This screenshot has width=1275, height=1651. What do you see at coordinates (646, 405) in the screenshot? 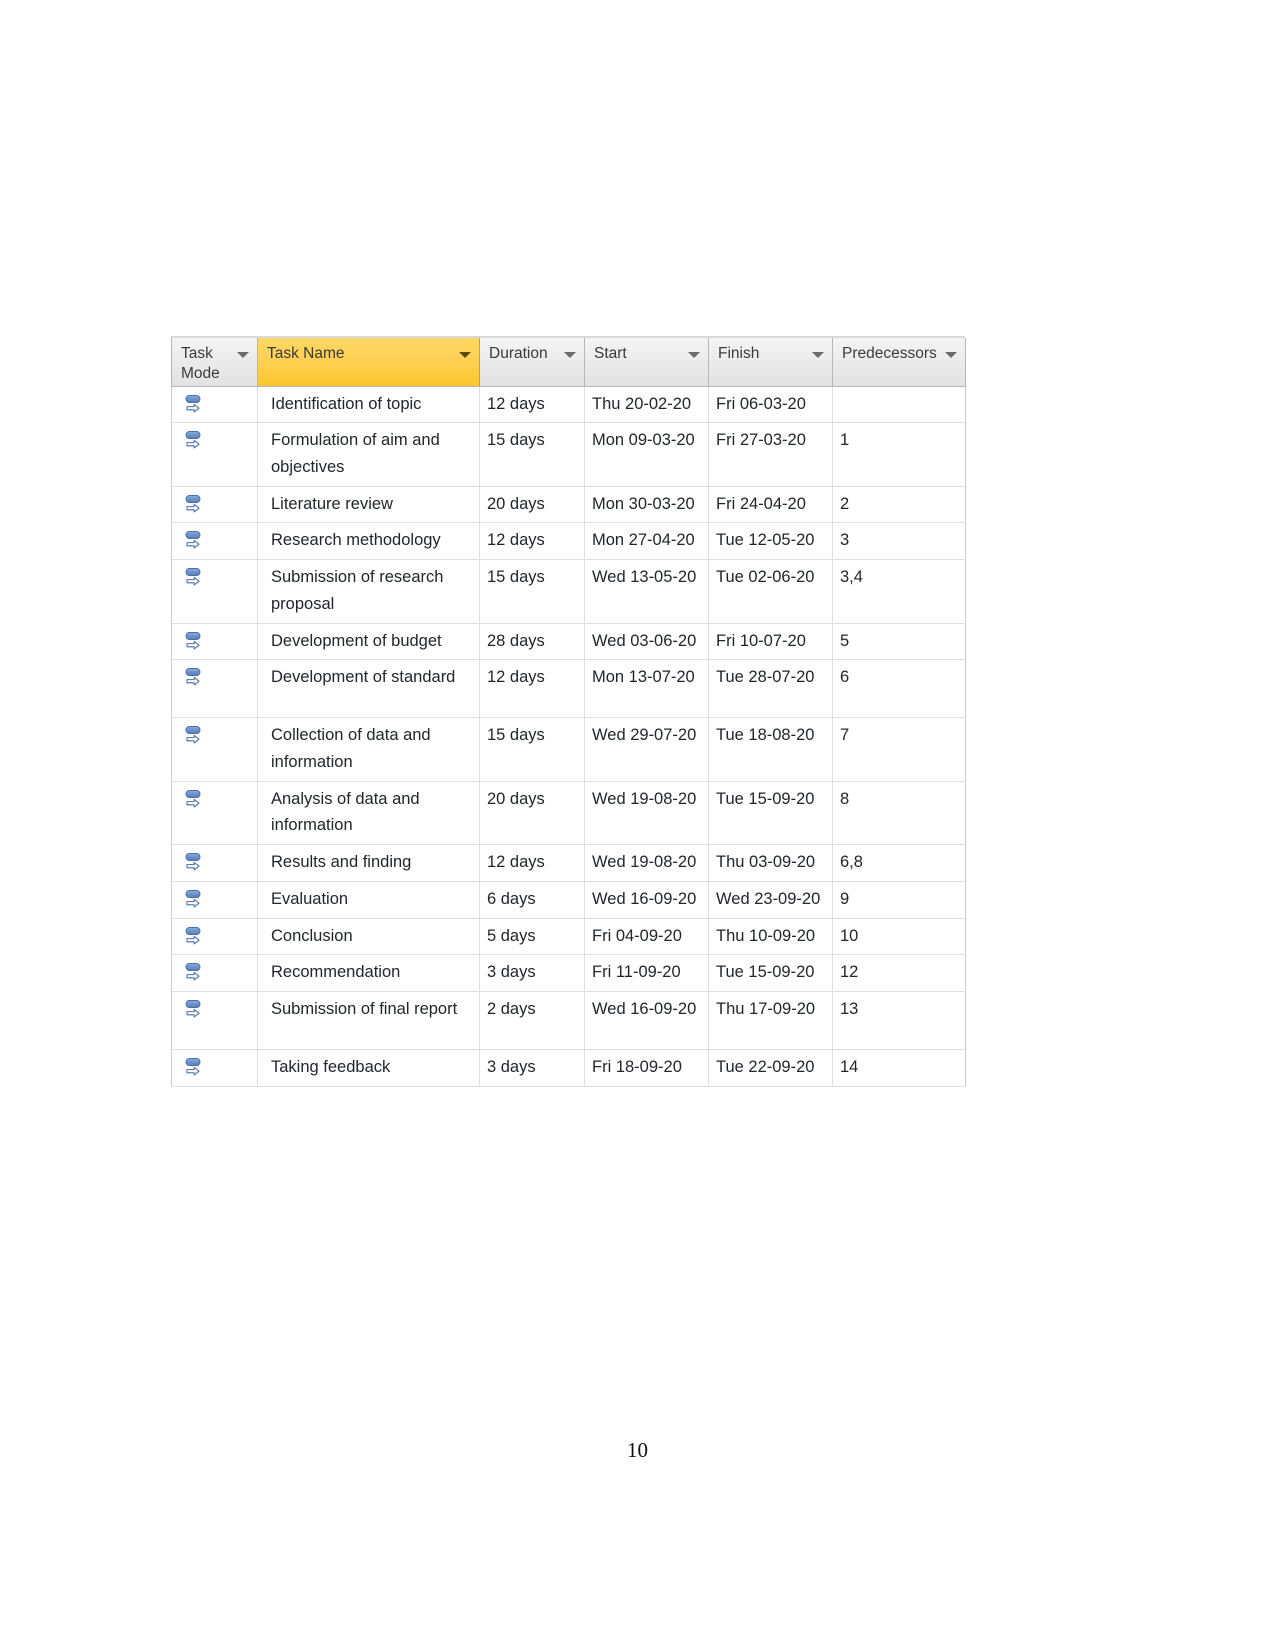
I see `cell-start: Thu 20-02-20` at bounding box center [646, 405].